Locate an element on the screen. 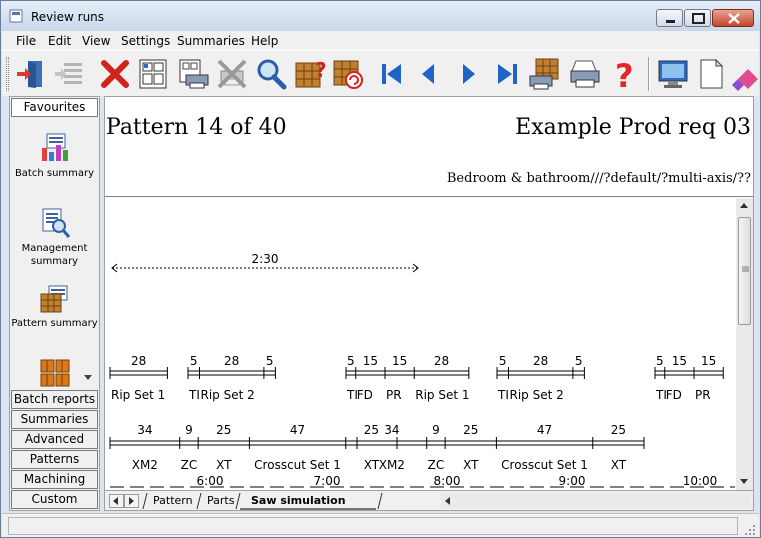 Image resolution: width=761 pixels, height=538 pixels. grid-question-icon: ? is located at coordinates (311, 74).